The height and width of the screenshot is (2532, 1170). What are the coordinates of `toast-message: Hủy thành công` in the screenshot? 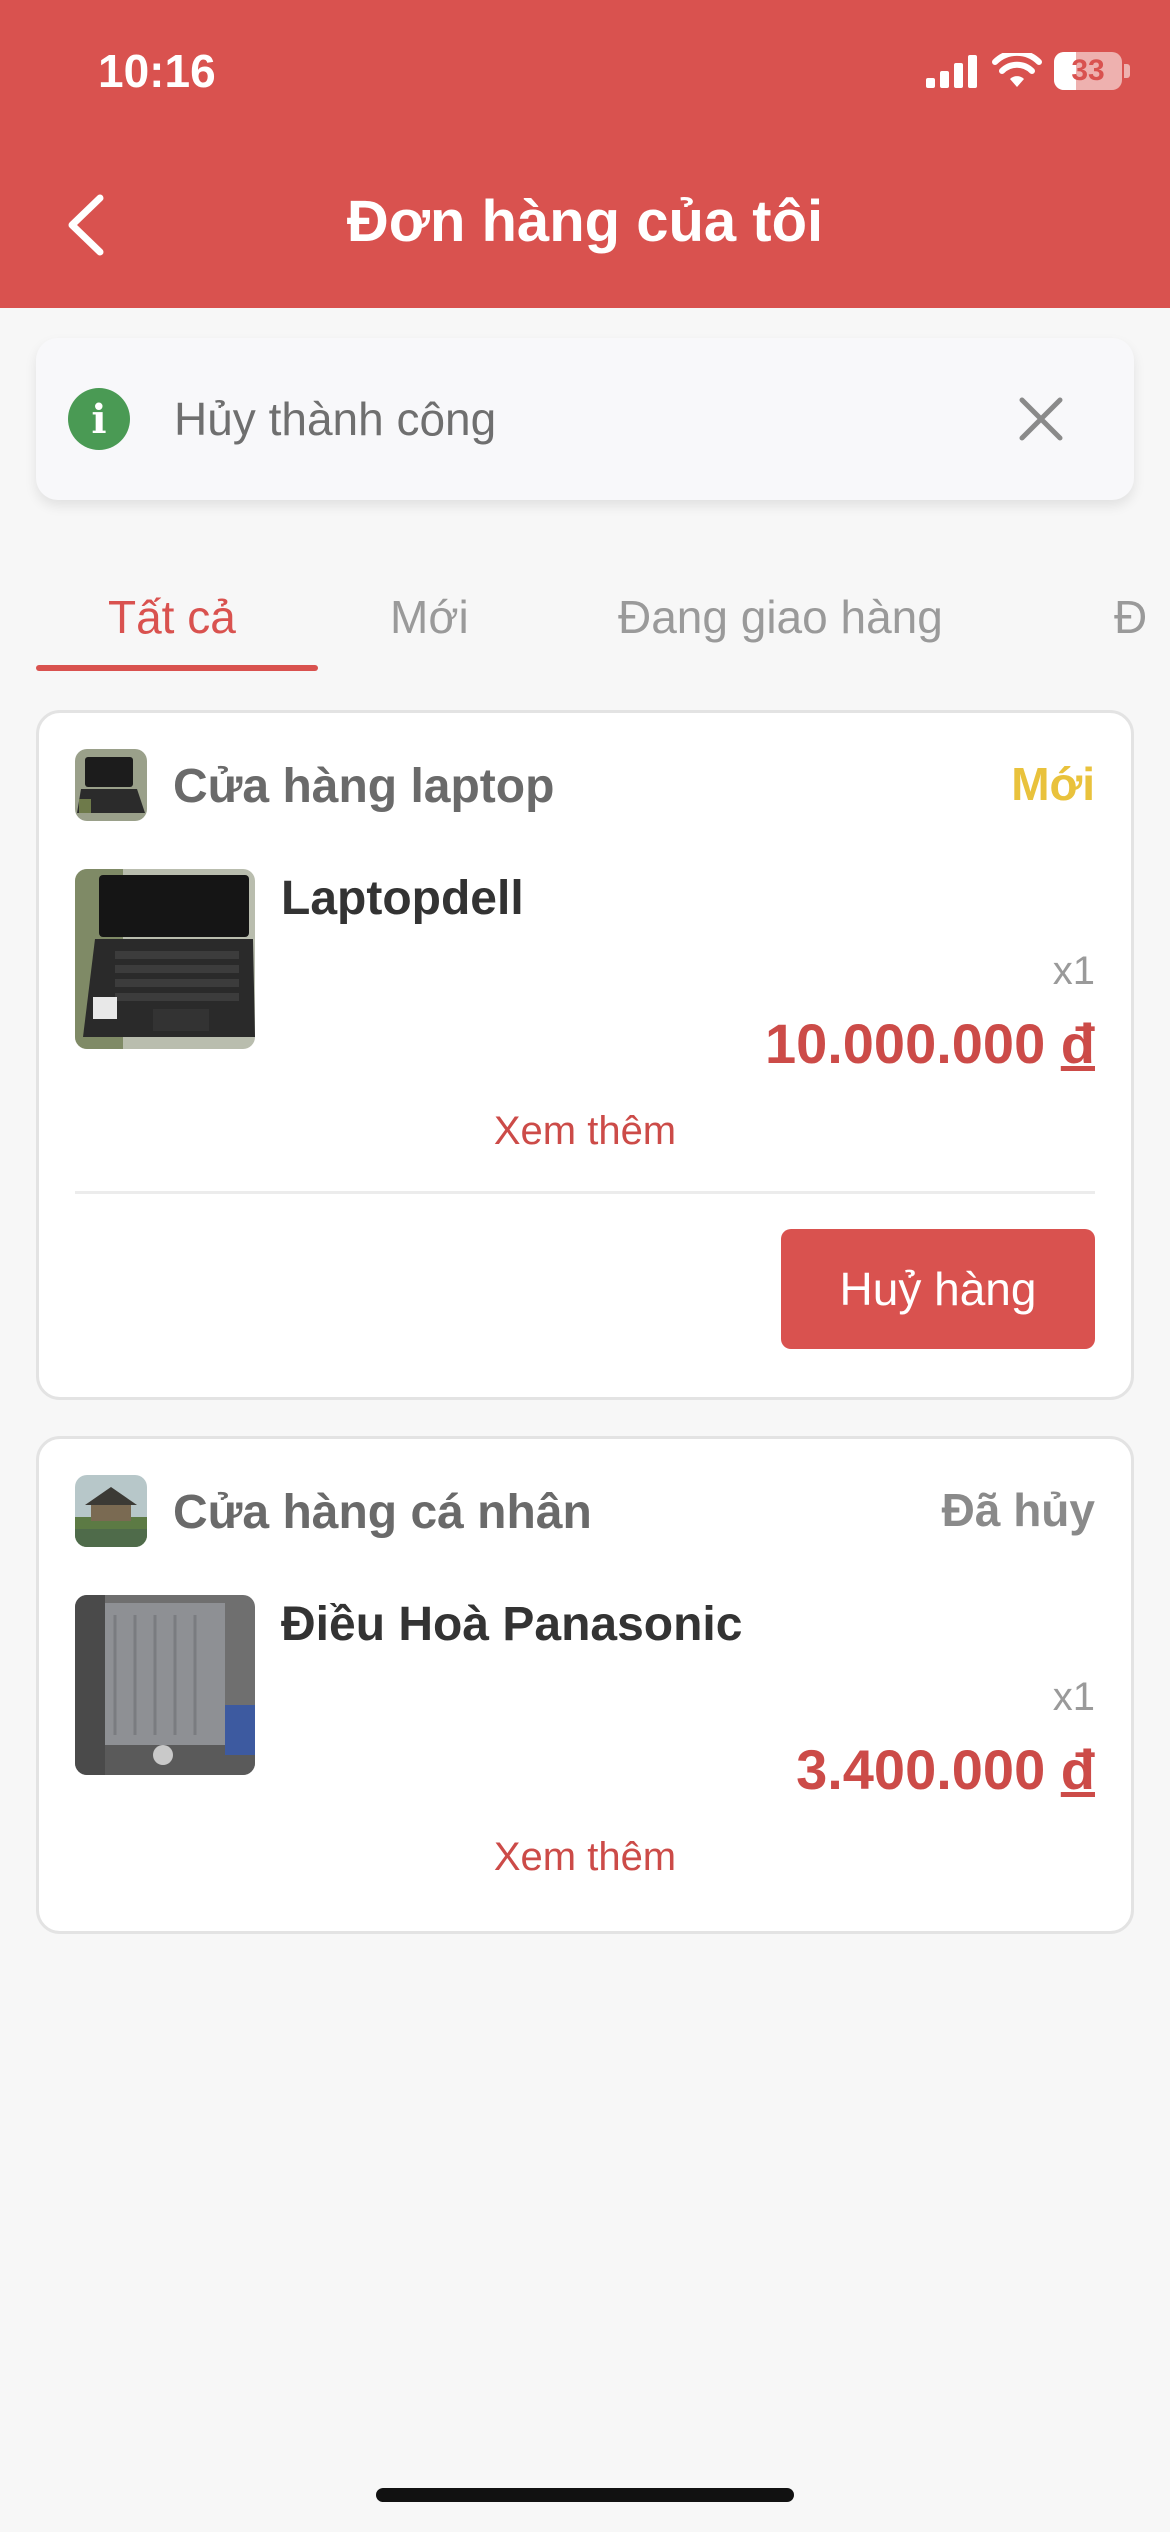 It's located at (335, 419).